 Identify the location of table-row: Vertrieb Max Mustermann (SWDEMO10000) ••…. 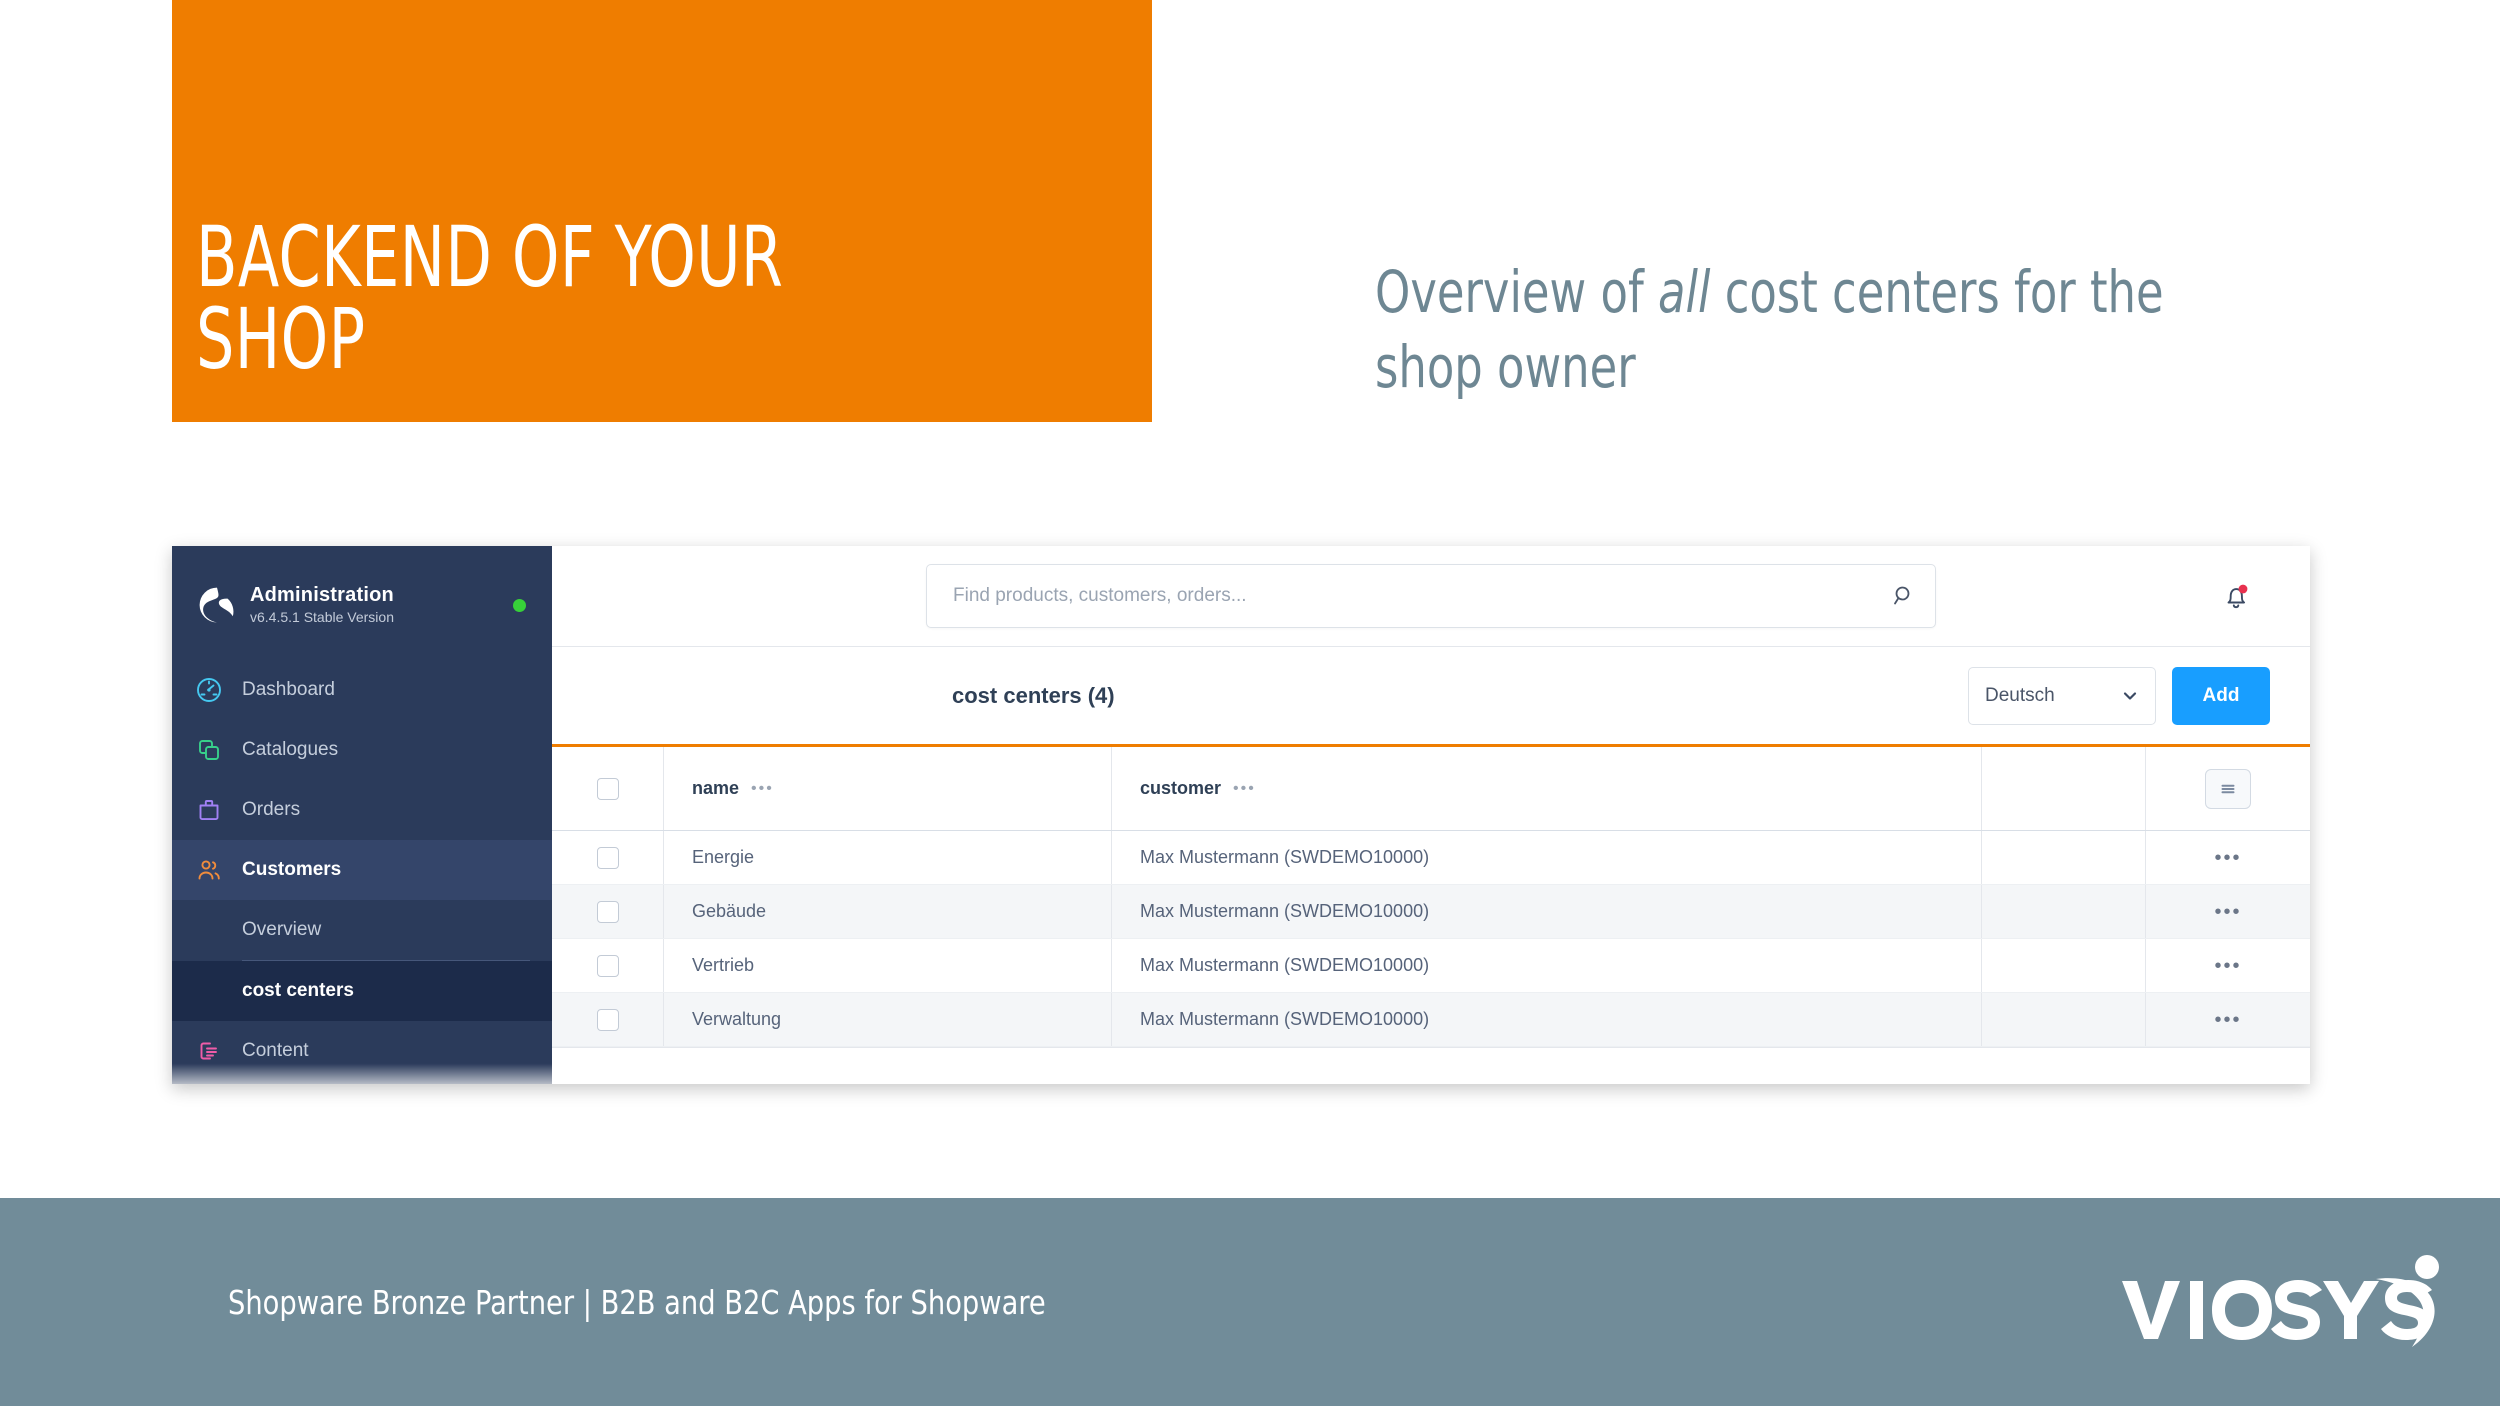
(1431, 966).